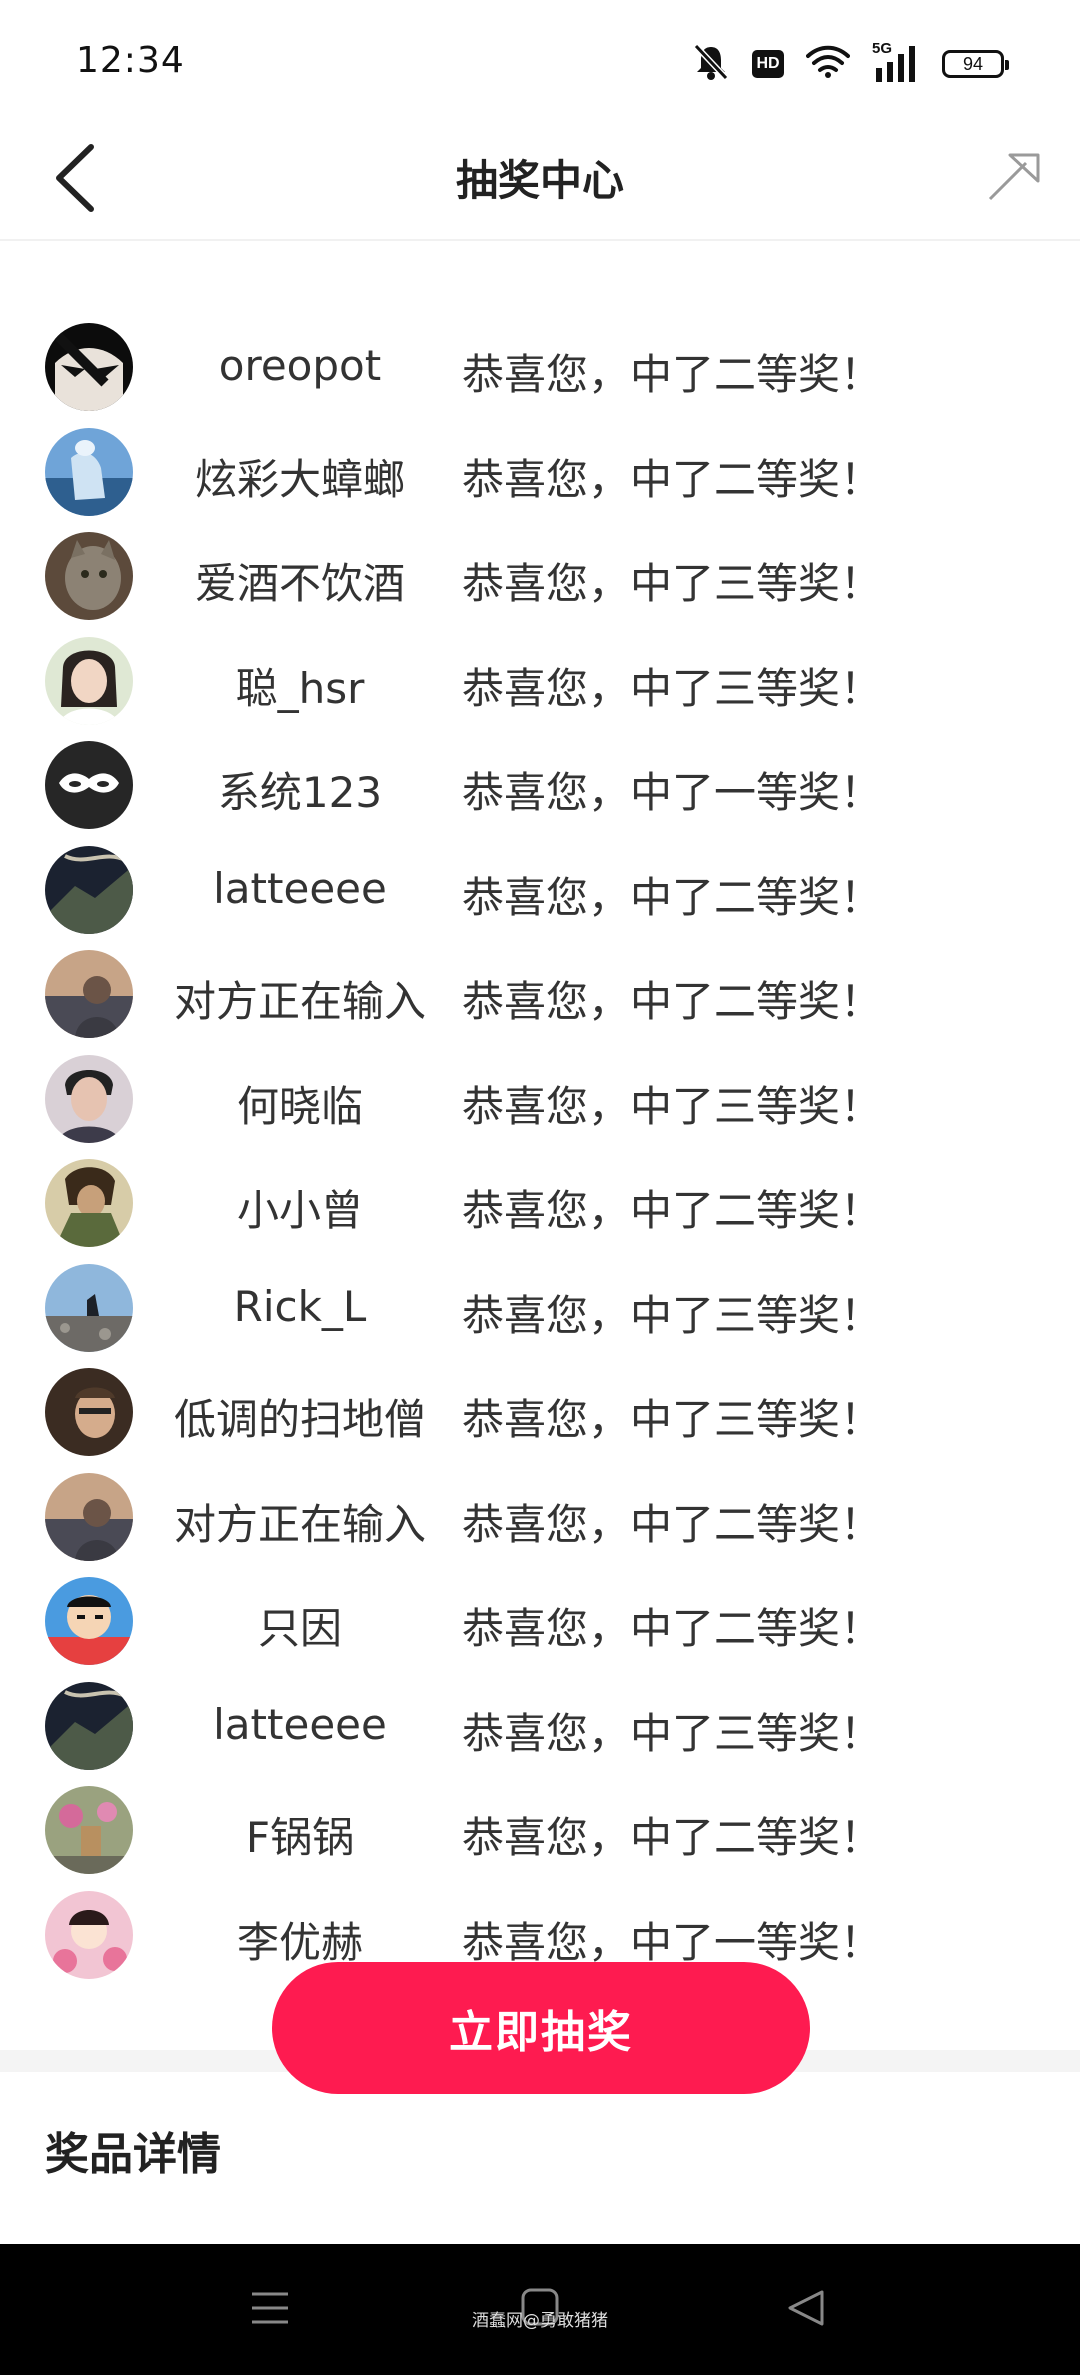  What do you see at coordinates (299, 1419) in the screenshot?
I see `winner-name: 低调的扫地僧` at bounding box center [299, 1419].